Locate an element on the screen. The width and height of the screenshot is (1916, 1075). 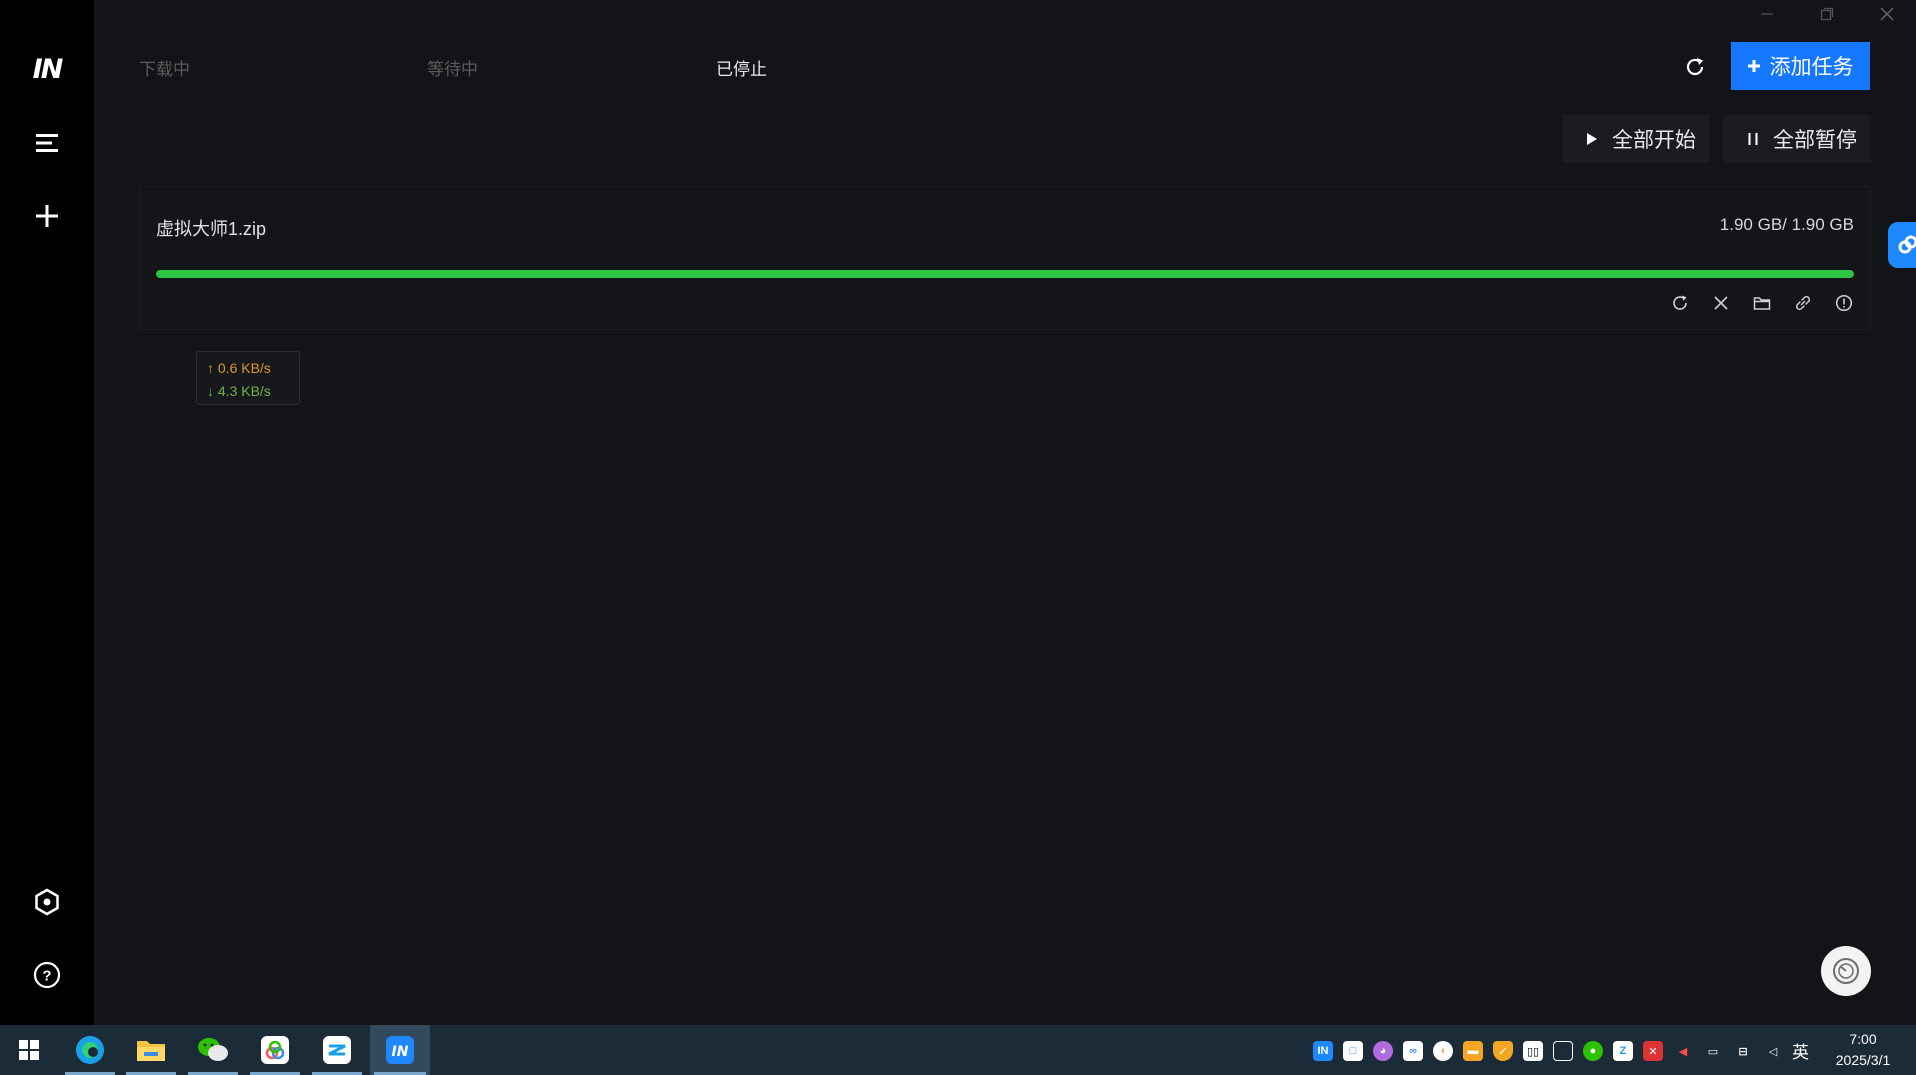
info-icon is located at coordinates (1844, 303).